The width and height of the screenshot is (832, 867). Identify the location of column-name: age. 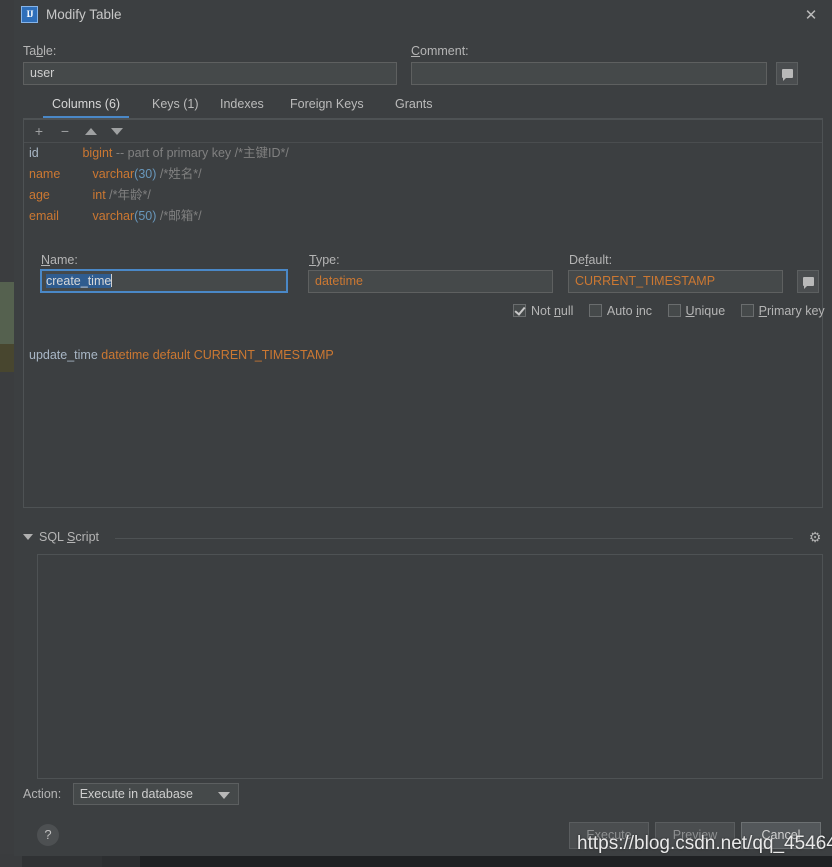
(39, 195).